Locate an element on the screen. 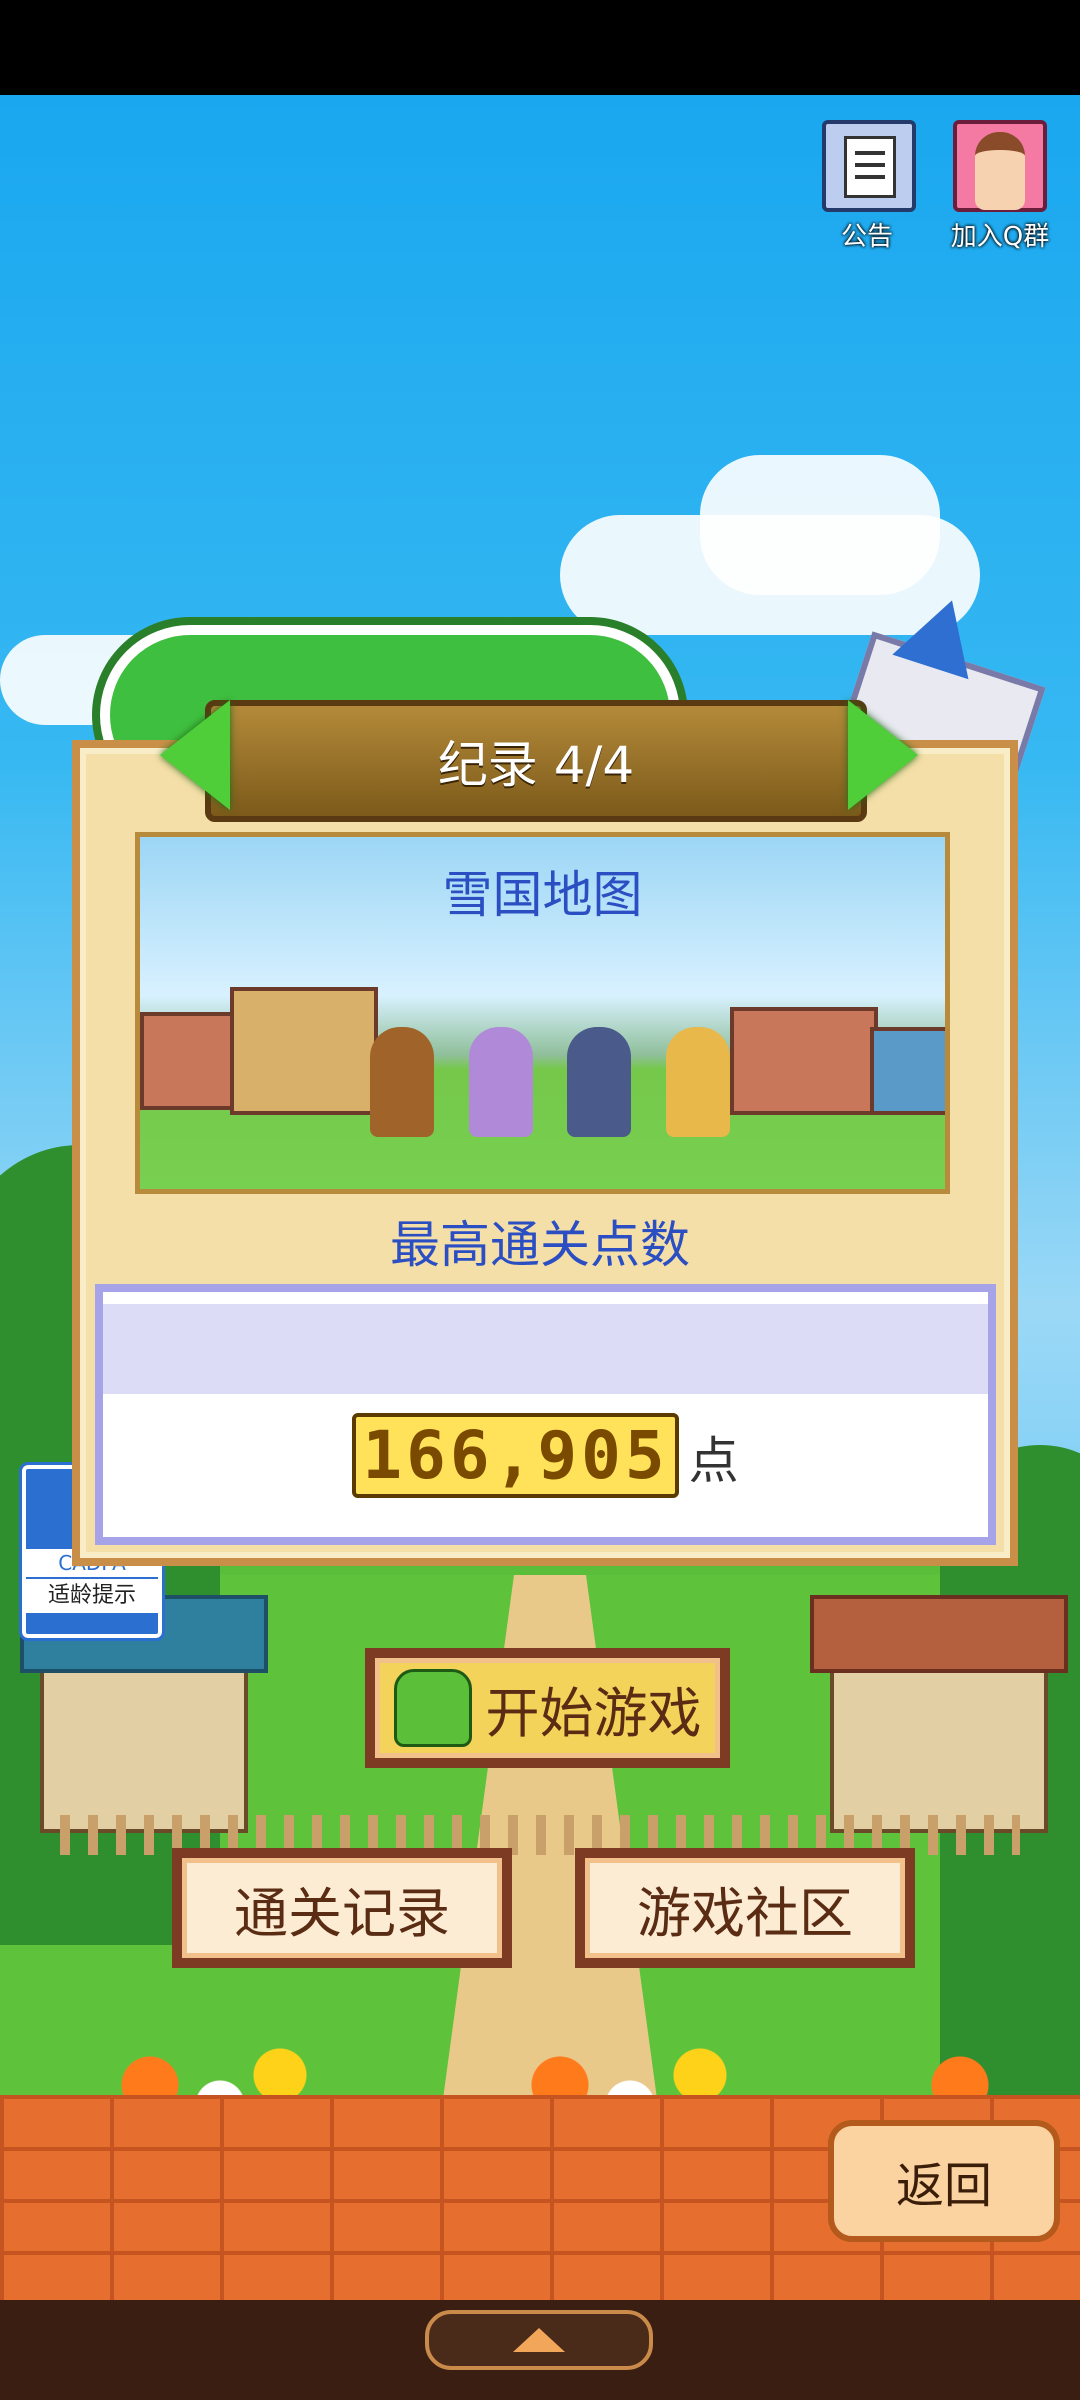 Image resolution: width=1080 pixels, height=2400 pixels. game-community-button: 游戏社区 is located at coordinates (745, 1908).